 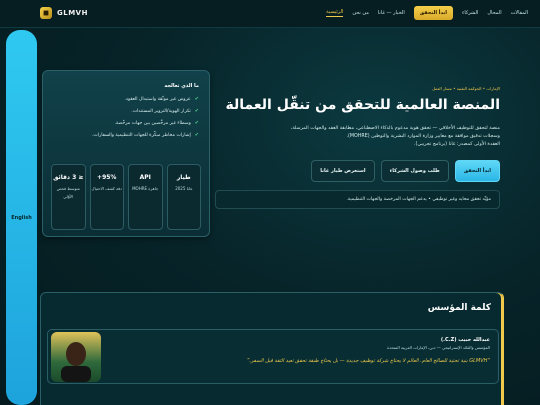 I want to click on stat-card: 95%+ دقة كشف الاحتيال, so click(x=106, y=197).